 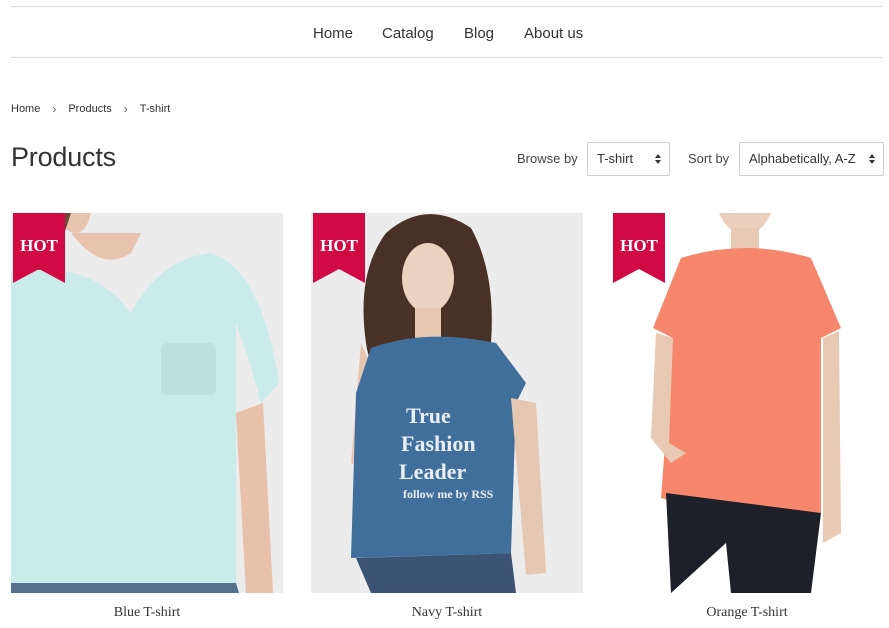 What do you see at coordinates (408, 33) in the screenshot?
I see `nav-catalog-link: Catalog` at bounding box center [408, 33].